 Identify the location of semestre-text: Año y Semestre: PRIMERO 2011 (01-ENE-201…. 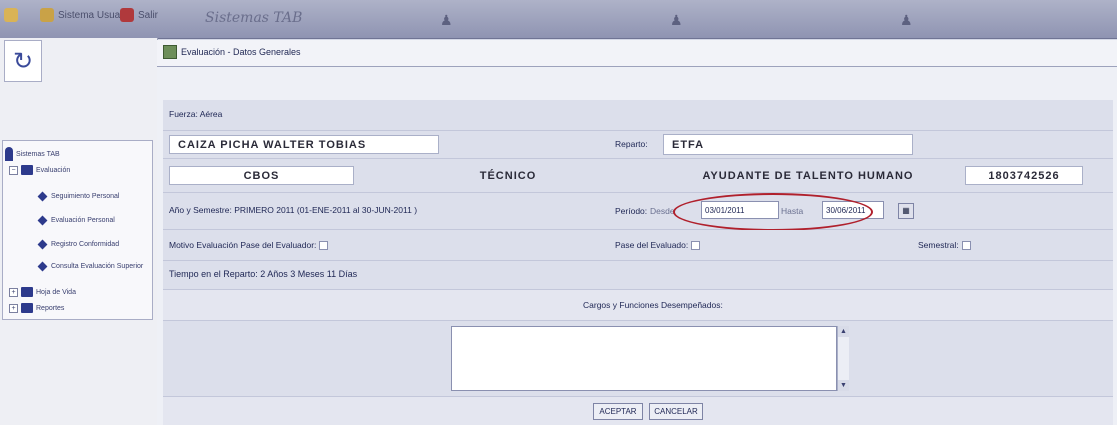
(293, 210).